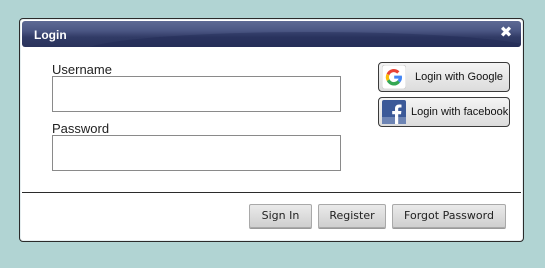  I want to click on dialog-title: Login, so click(50, 35).